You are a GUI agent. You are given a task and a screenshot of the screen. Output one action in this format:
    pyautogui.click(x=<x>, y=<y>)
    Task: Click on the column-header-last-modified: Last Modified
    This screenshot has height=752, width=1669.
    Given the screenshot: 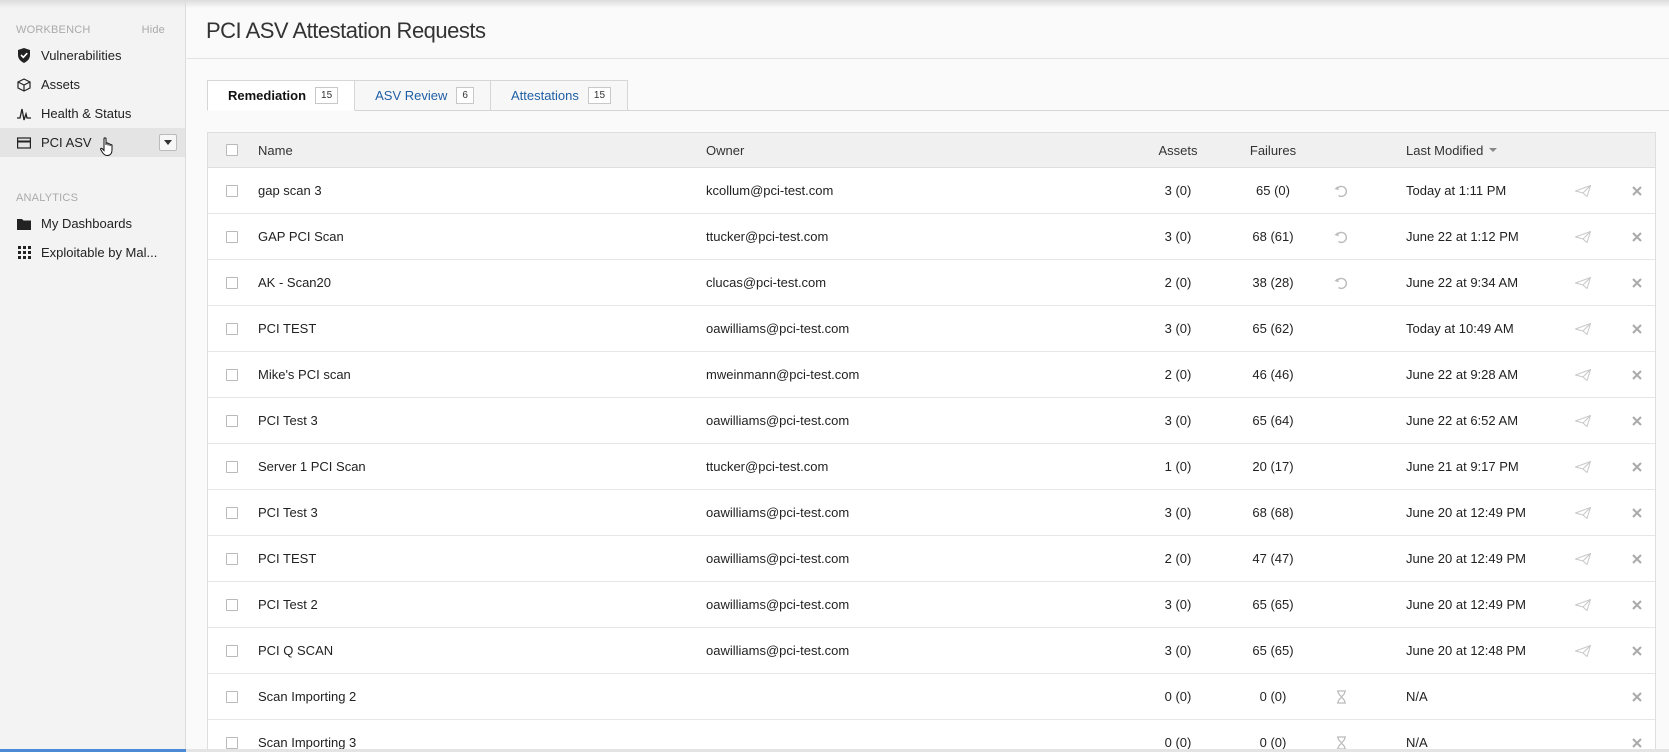 What is the action you would take?
    pyautogui.click(x=1452, y=150)
    